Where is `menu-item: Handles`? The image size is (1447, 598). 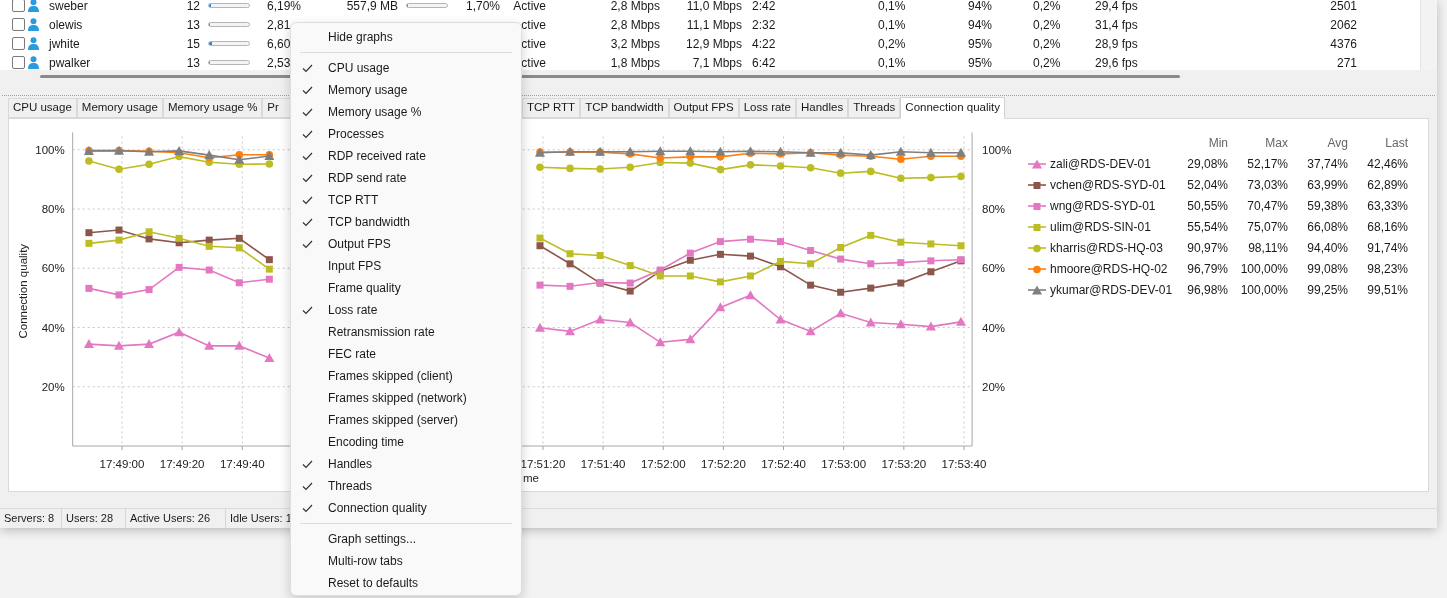
menu-item: Handles is located at coordinates (406, 464).